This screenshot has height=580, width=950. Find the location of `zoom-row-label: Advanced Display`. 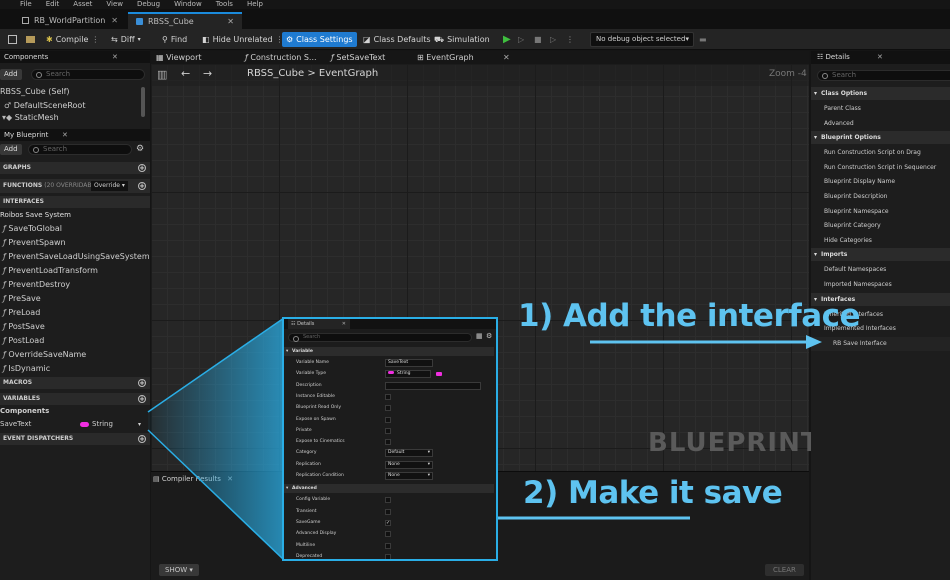

zoom-row-label: Advanced Display is located at coordinates (316, 534).